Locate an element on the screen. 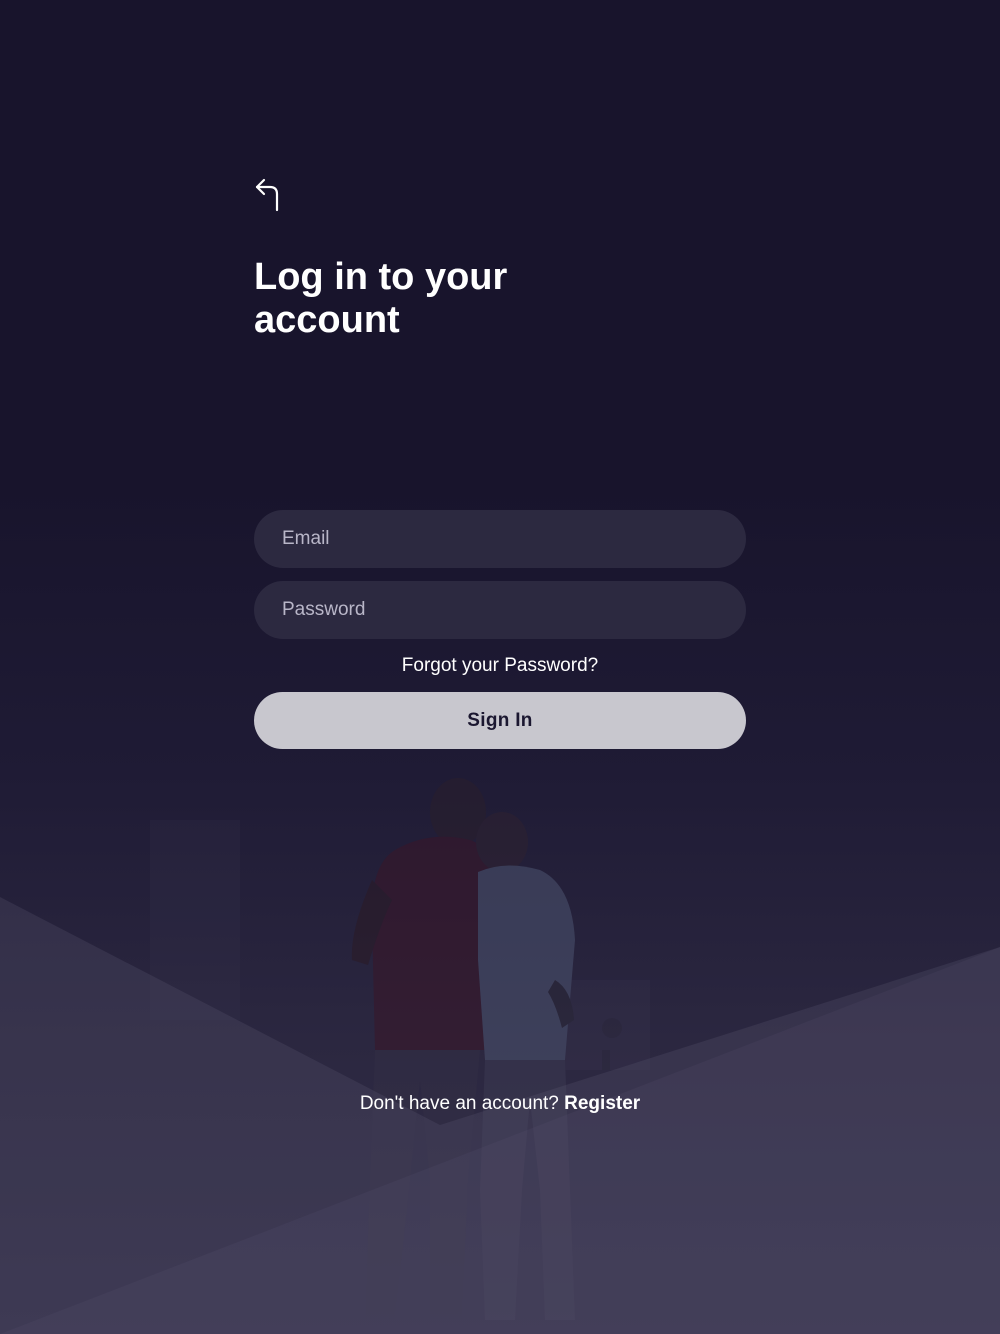  register-link: Register is located at coordinates (602, 1103).